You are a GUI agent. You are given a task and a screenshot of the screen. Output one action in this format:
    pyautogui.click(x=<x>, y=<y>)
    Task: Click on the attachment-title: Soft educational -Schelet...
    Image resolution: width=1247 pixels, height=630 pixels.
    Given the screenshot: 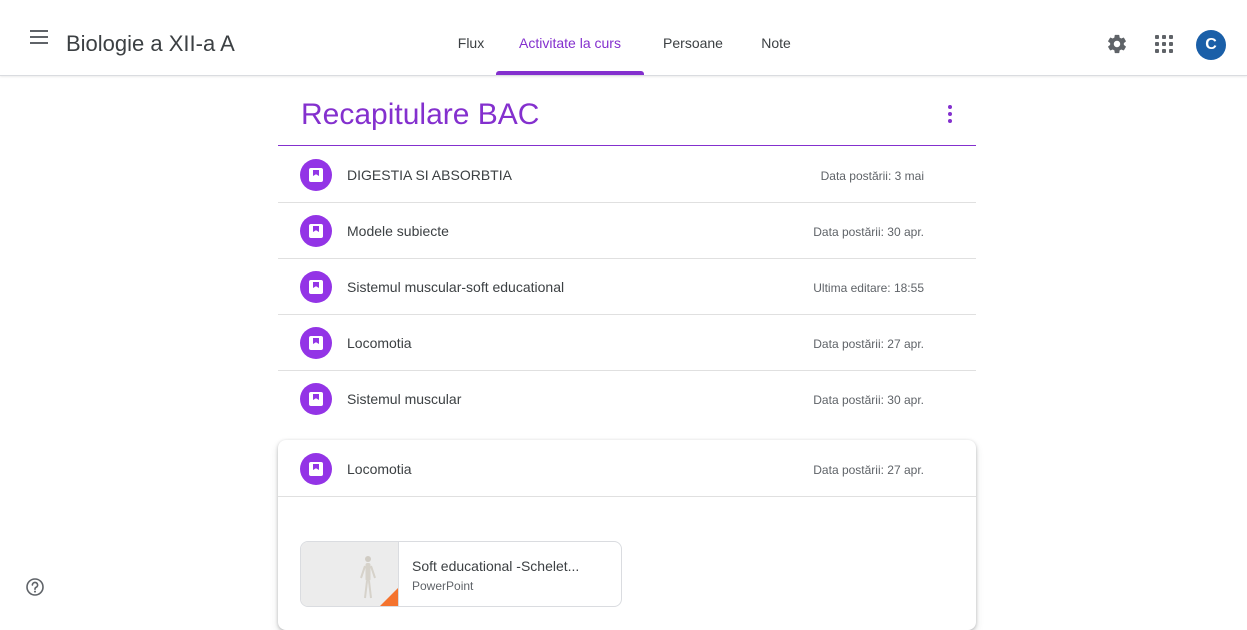 What is the action you would take?
    pyautogui.click(x=496, y=566)
    